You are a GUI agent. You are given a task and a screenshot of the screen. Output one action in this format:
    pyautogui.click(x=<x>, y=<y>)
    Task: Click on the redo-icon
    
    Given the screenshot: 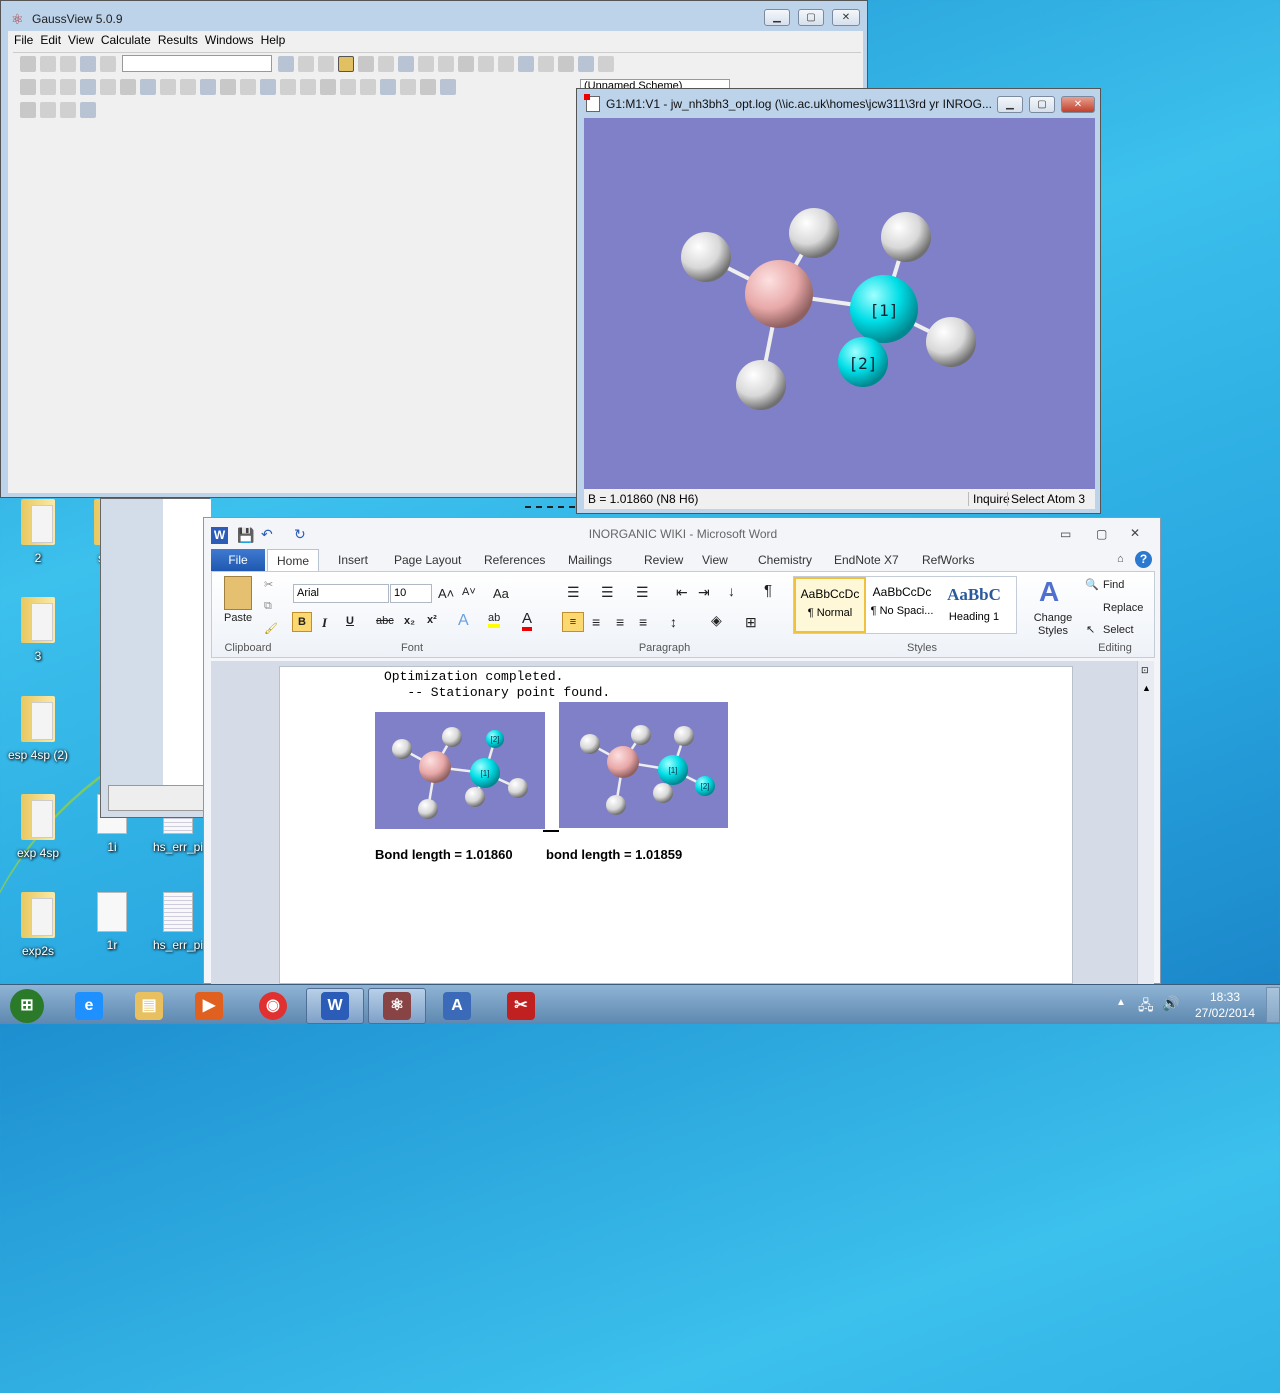 What is the action you would take?
    pyautogui.click(x=128, y=87)
    